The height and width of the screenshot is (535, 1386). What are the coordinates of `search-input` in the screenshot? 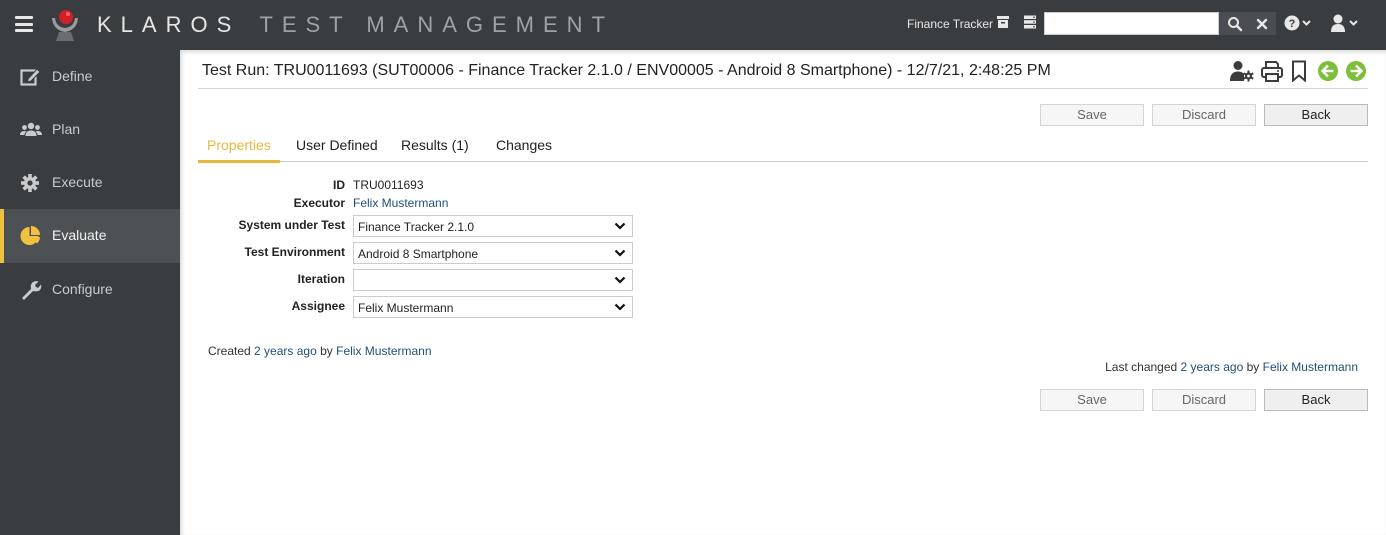 It's located at (1131, 23).